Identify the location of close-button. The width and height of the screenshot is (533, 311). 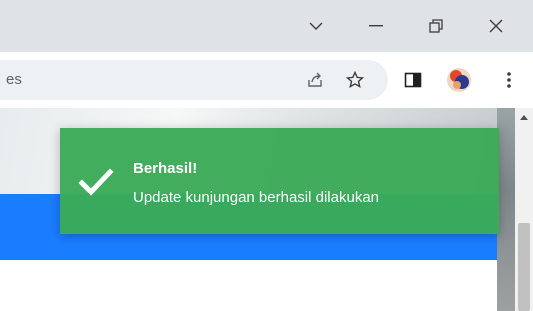
(496, 26).